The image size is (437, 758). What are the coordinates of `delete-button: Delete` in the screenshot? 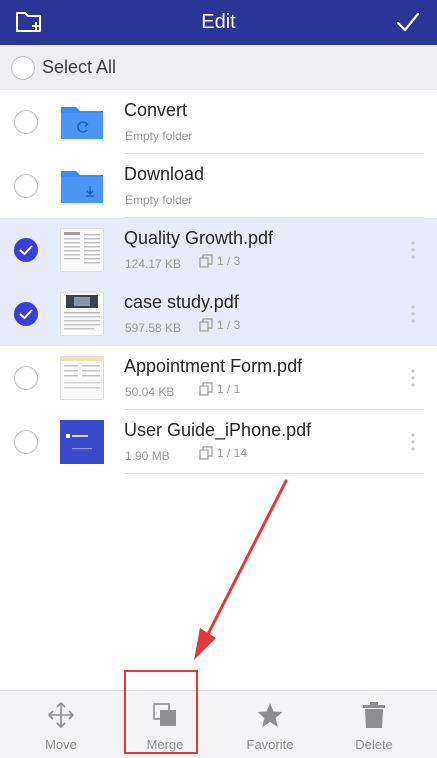 It's located at (374, 724).